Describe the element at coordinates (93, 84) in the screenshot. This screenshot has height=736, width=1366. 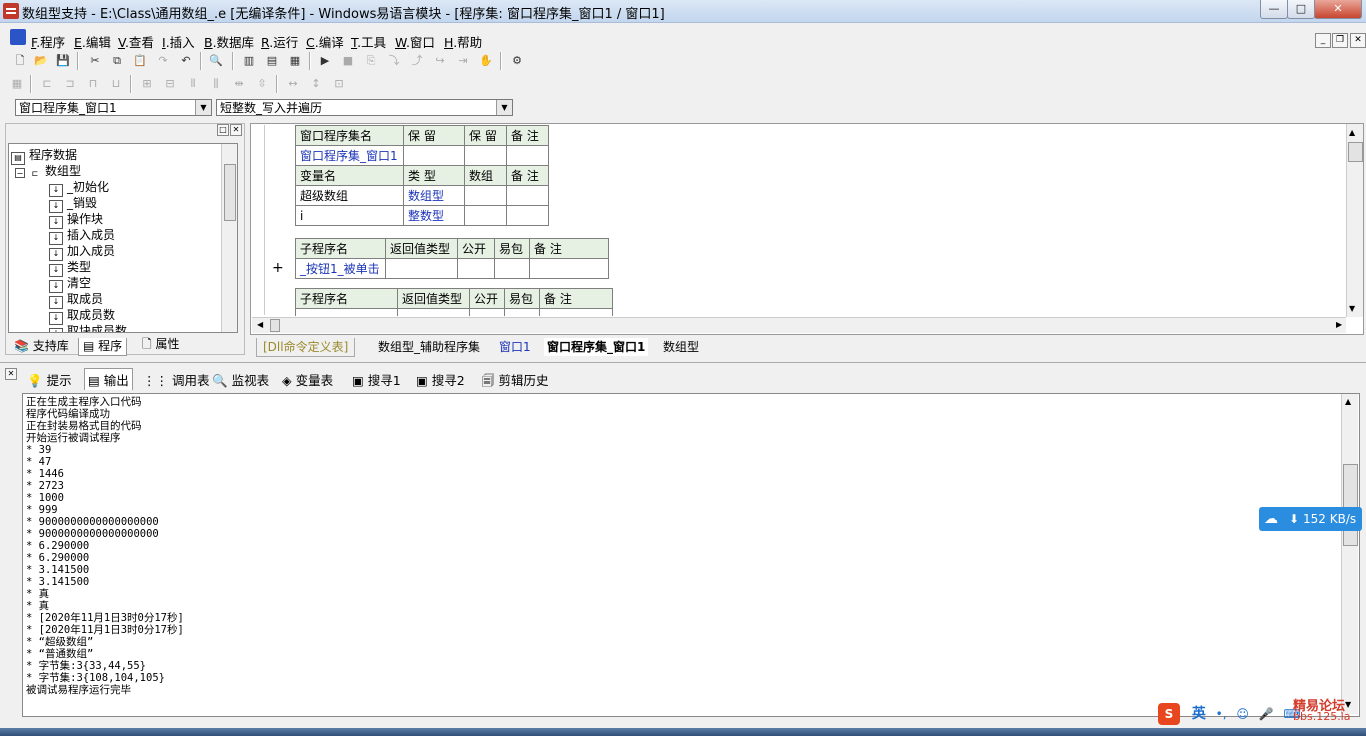
I see `align-top-icon: ⊓` at that location.